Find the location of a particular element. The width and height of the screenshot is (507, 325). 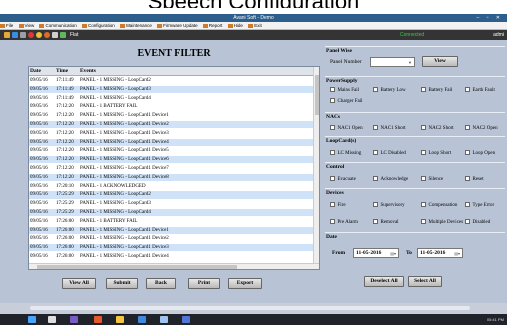

task-view-icon is located at coordinates (52, 319).